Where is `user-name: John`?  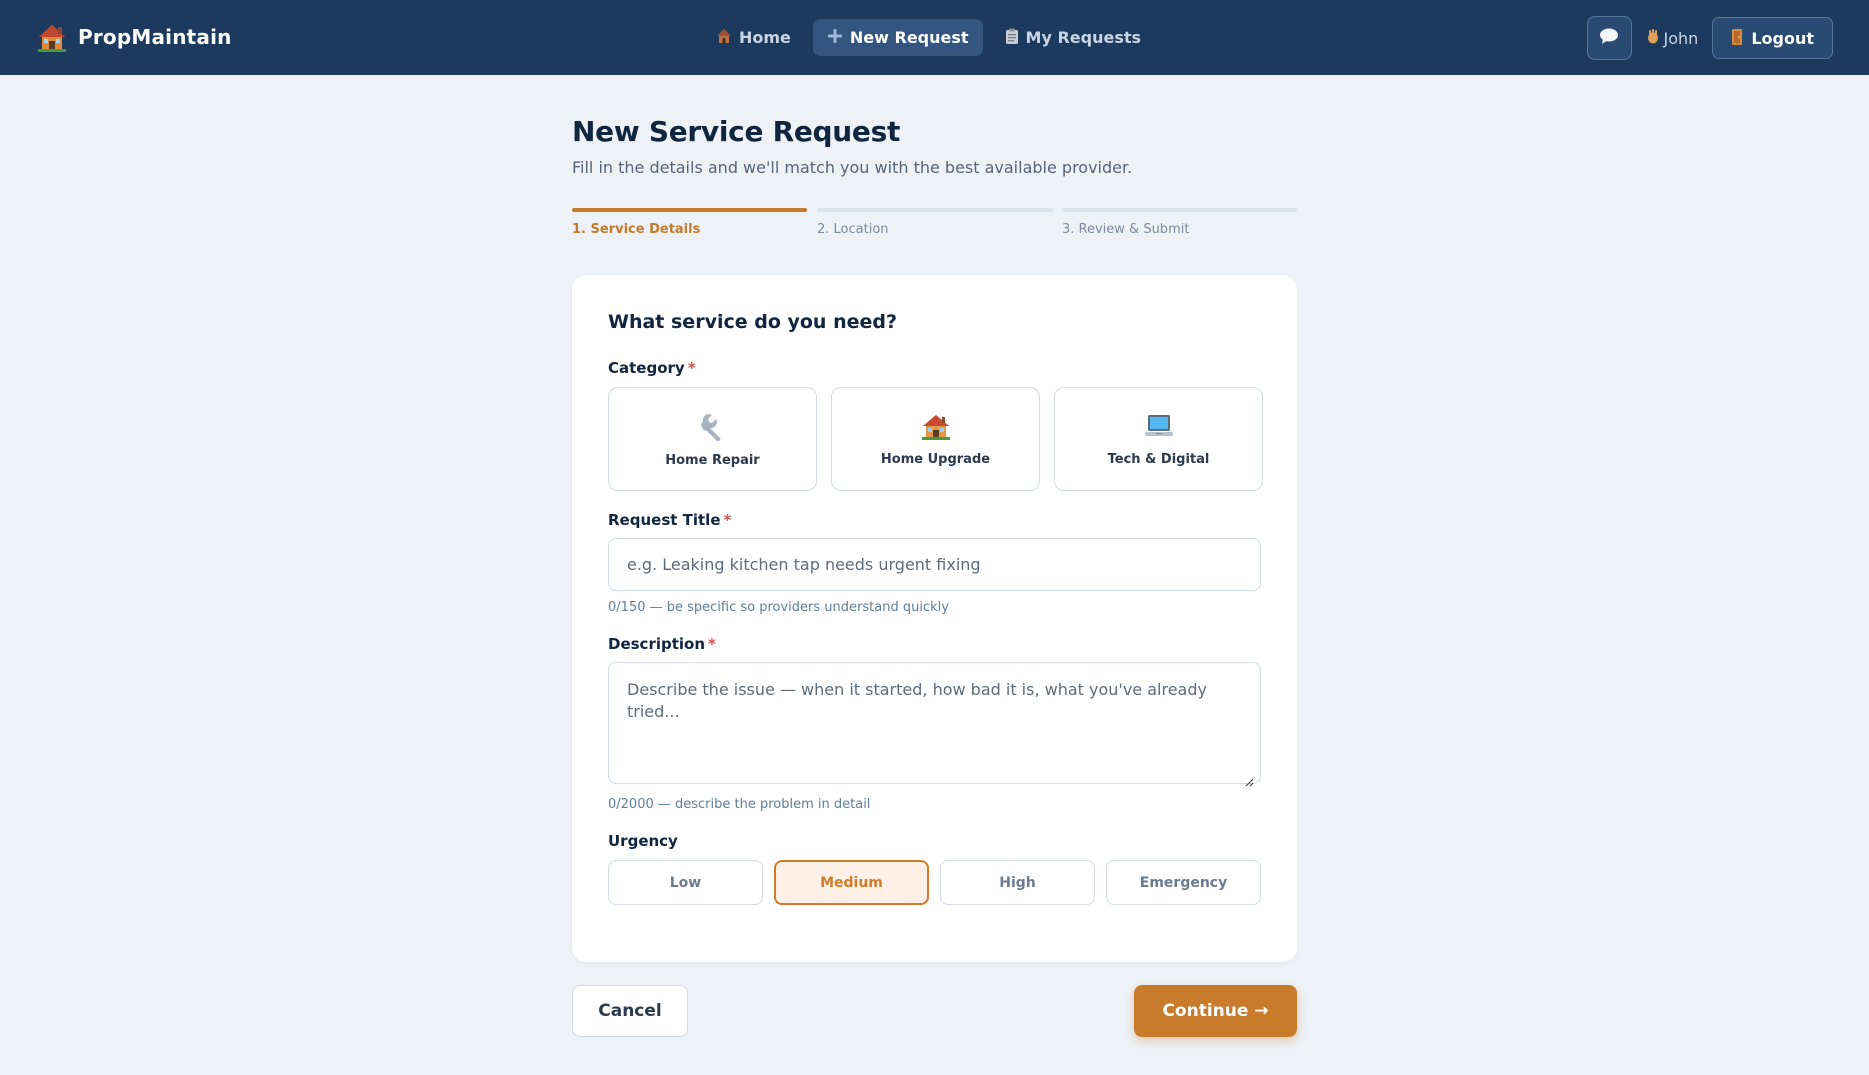
user-name: John is located at coordinates (1681, 38).